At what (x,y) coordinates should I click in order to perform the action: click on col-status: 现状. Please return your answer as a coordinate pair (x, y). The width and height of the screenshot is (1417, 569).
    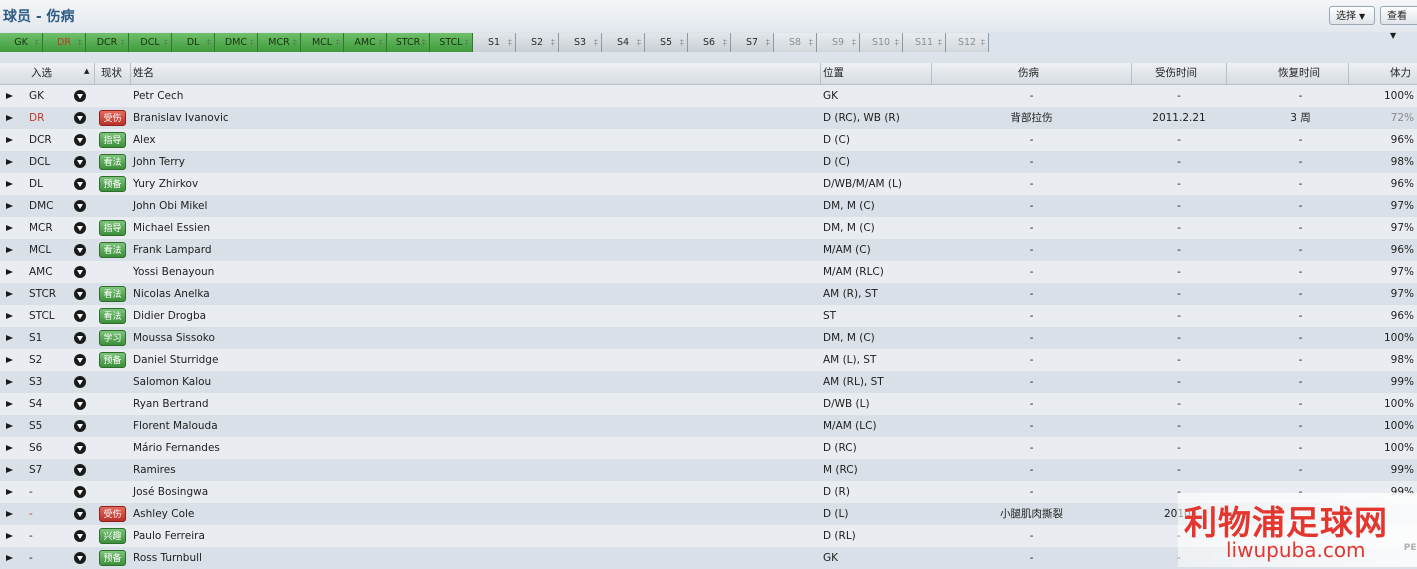
    Looking at the image, I should click on (111, 73).